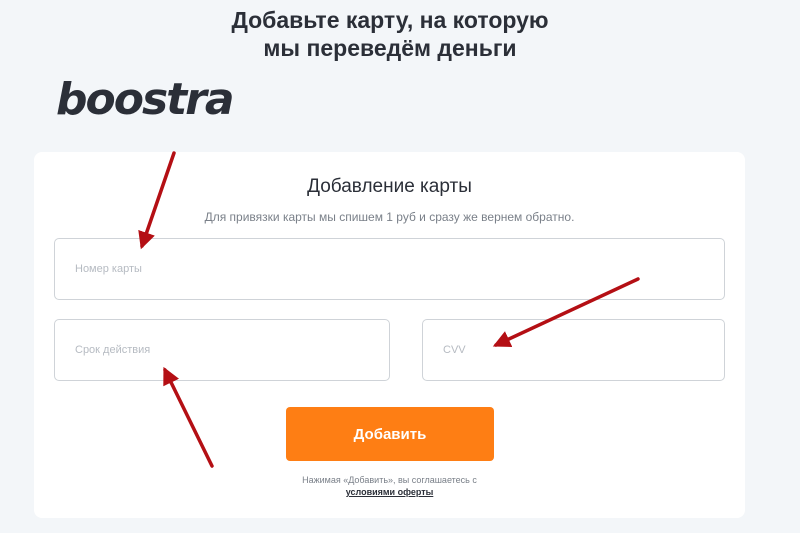  Describe the element at coordinates (389, 269) in the screenshot. I see `card-number-input` at that location.